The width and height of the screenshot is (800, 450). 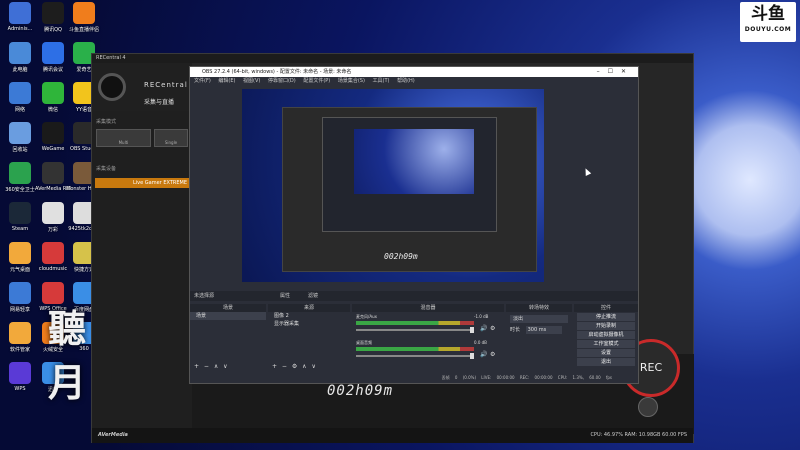 What do you see at coordinates (381, 81) in the screenshot?
I see `menu-tools: 工具(T)` at bounding box center [381, 81].